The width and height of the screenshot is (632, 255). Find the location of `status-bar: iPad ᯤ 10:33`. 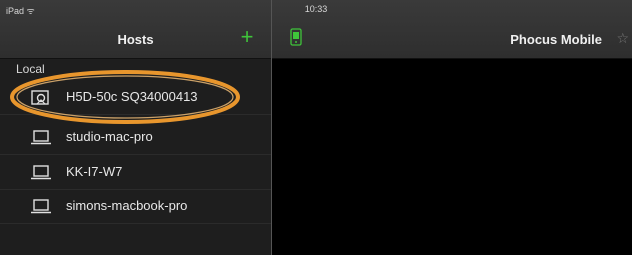

status-bar: iPad ᯤ 10:33 is located at coordinates (316, 10).